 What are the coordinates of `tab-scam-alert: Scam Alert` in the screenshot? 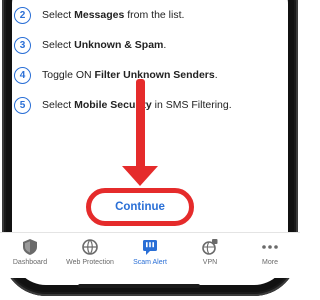 It's located at (150, 255).